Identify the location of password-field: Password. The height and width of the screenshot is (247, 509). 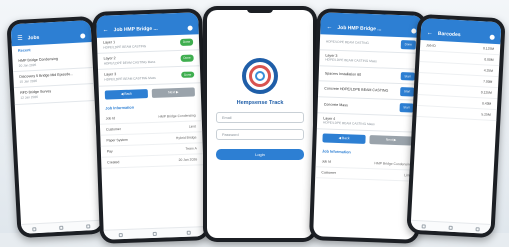
(260, 134).